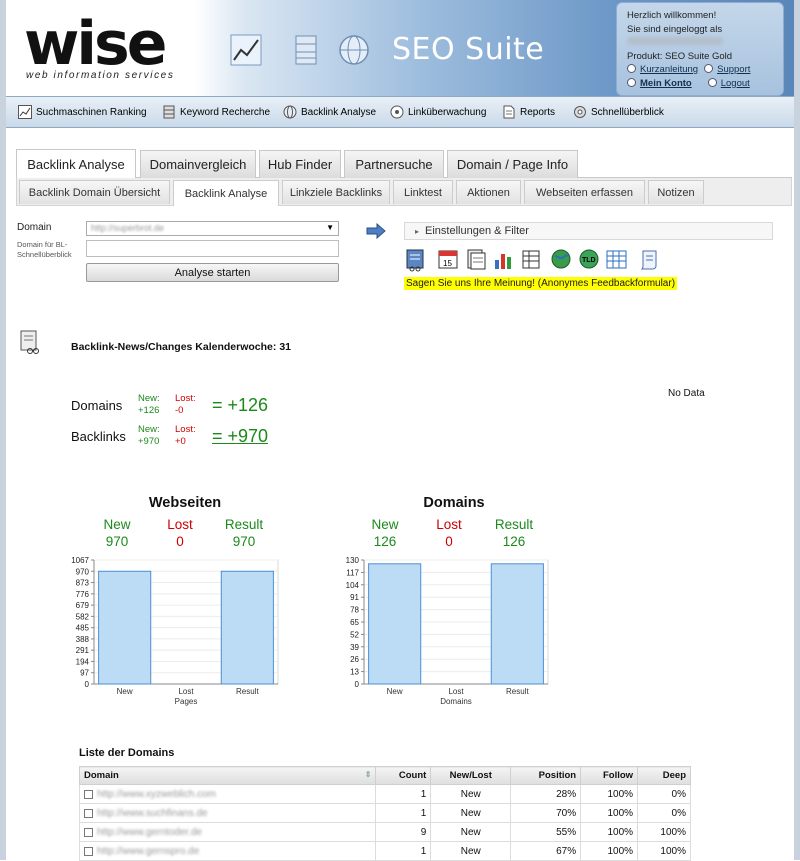  I want to click on svg-text: TLD, so click(589, 260).